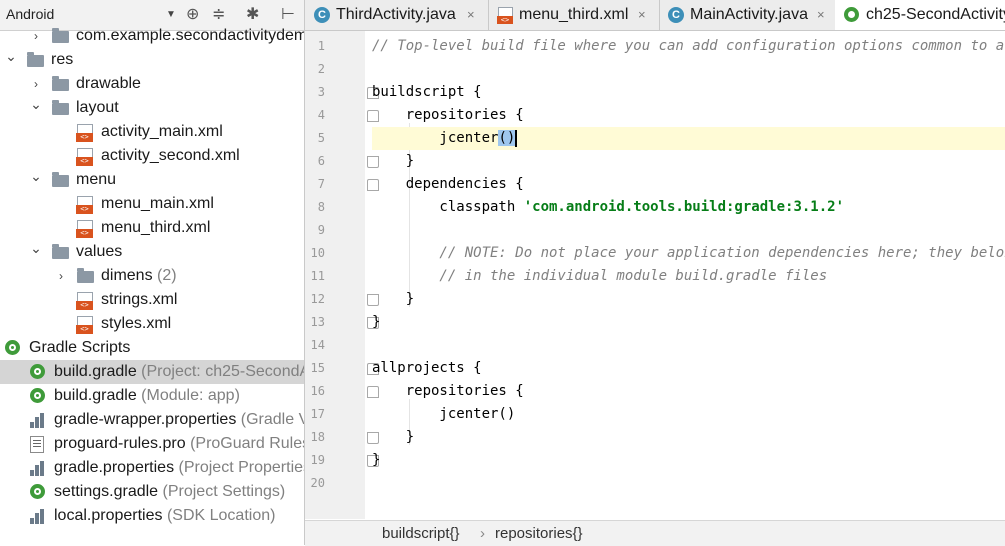 The width and height of the screenshot is (1005, 546). I want to click on tree-item-hint: (Module: app), so click(188, 395).